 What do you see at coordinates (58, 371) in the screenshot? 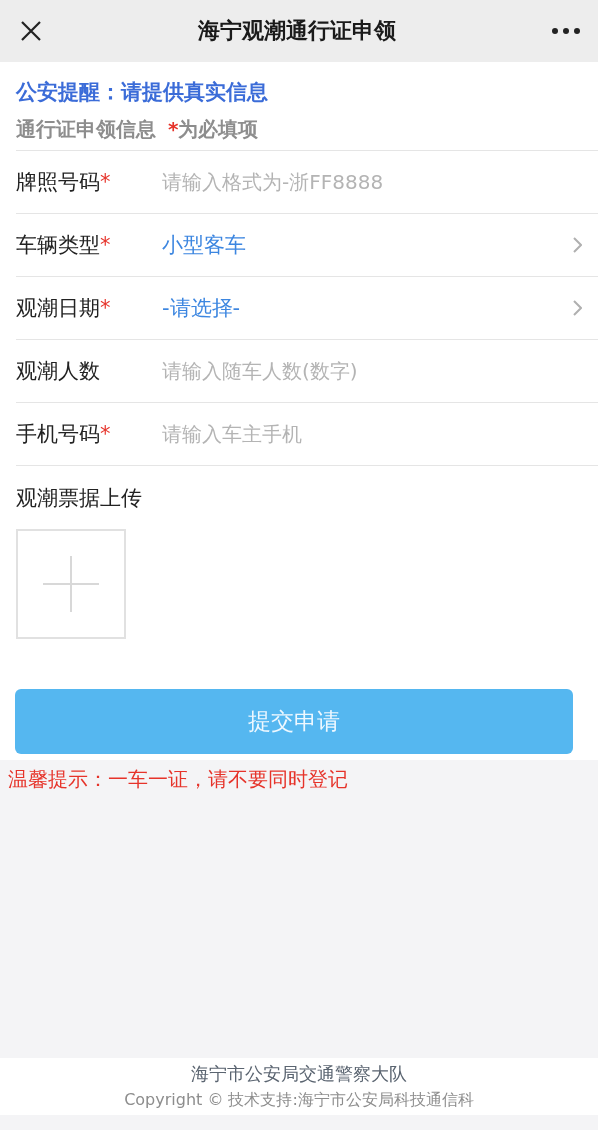
I see `field-label: 观潮人数` at bounding box center [58, 371].